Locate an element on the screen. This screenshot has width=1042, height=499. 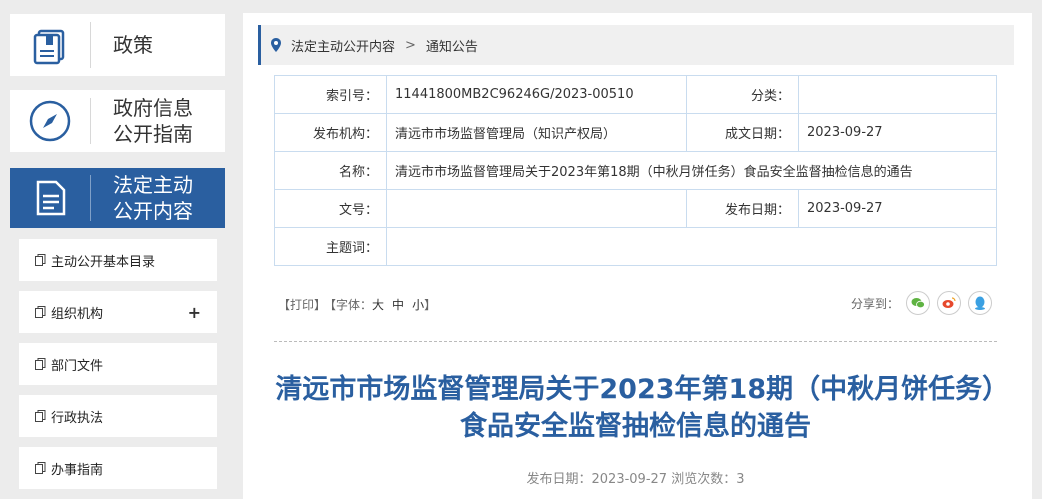
sidebar-item-law-enforcement: 行政执法 is located at coordinates (118, 416).